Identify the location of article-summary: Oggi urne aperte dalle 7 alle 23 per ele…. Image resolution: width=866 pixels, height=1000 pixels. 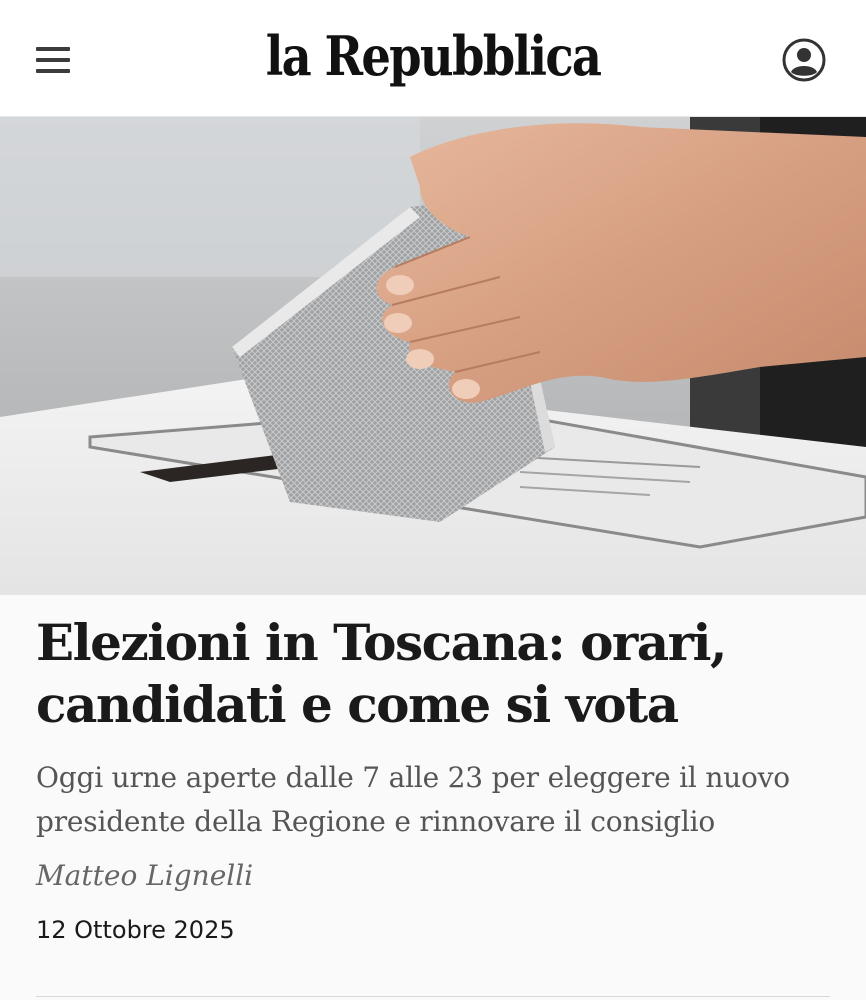
(413, 799).